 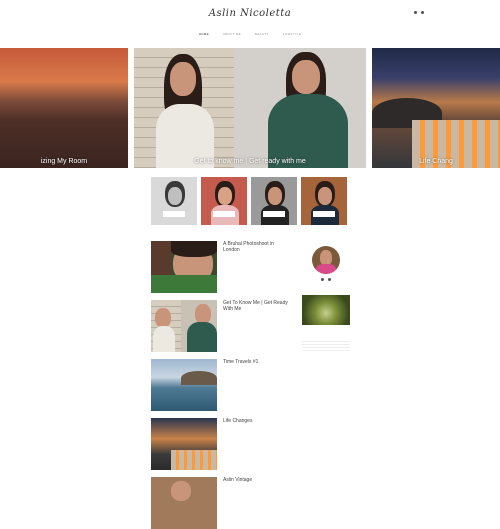 What do you see at coordinates (204, 34) in the screenshot?
I see `nav-item-home: HOME` at bounding box center [204, 34].